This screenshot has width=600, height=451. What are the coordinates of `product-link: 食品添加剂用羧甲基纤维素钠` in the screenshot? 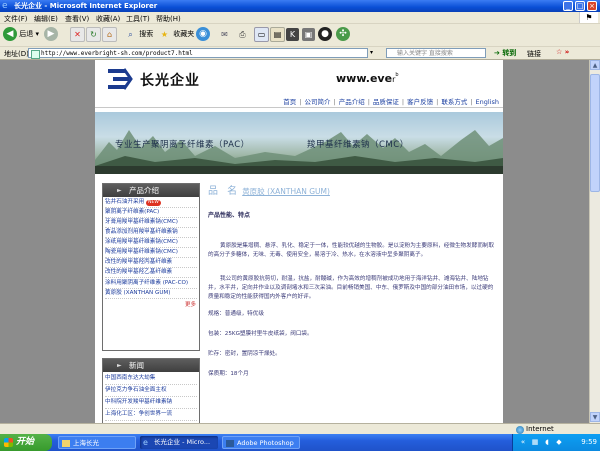 It's located at (151, 233).